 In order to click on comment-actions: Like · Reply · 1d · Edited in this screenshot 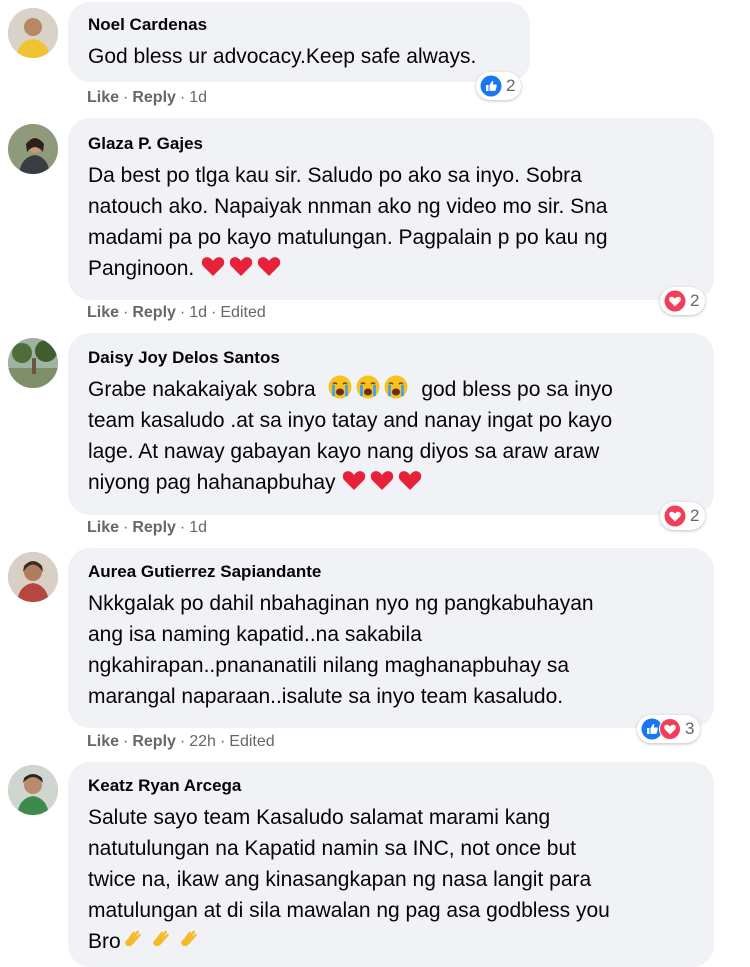, I will do `click(176, 313)`.